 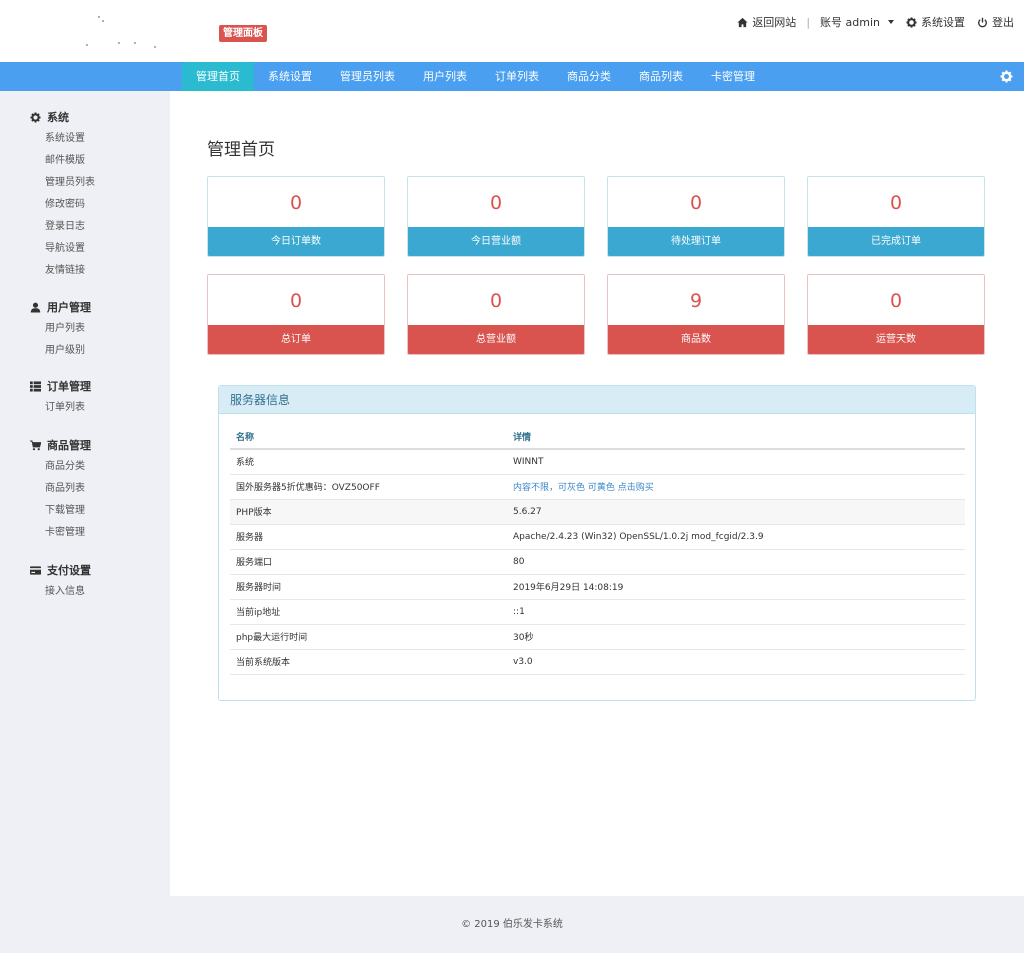 I want to click on row-name: 当前ip地址, so click(x=368, y=612).